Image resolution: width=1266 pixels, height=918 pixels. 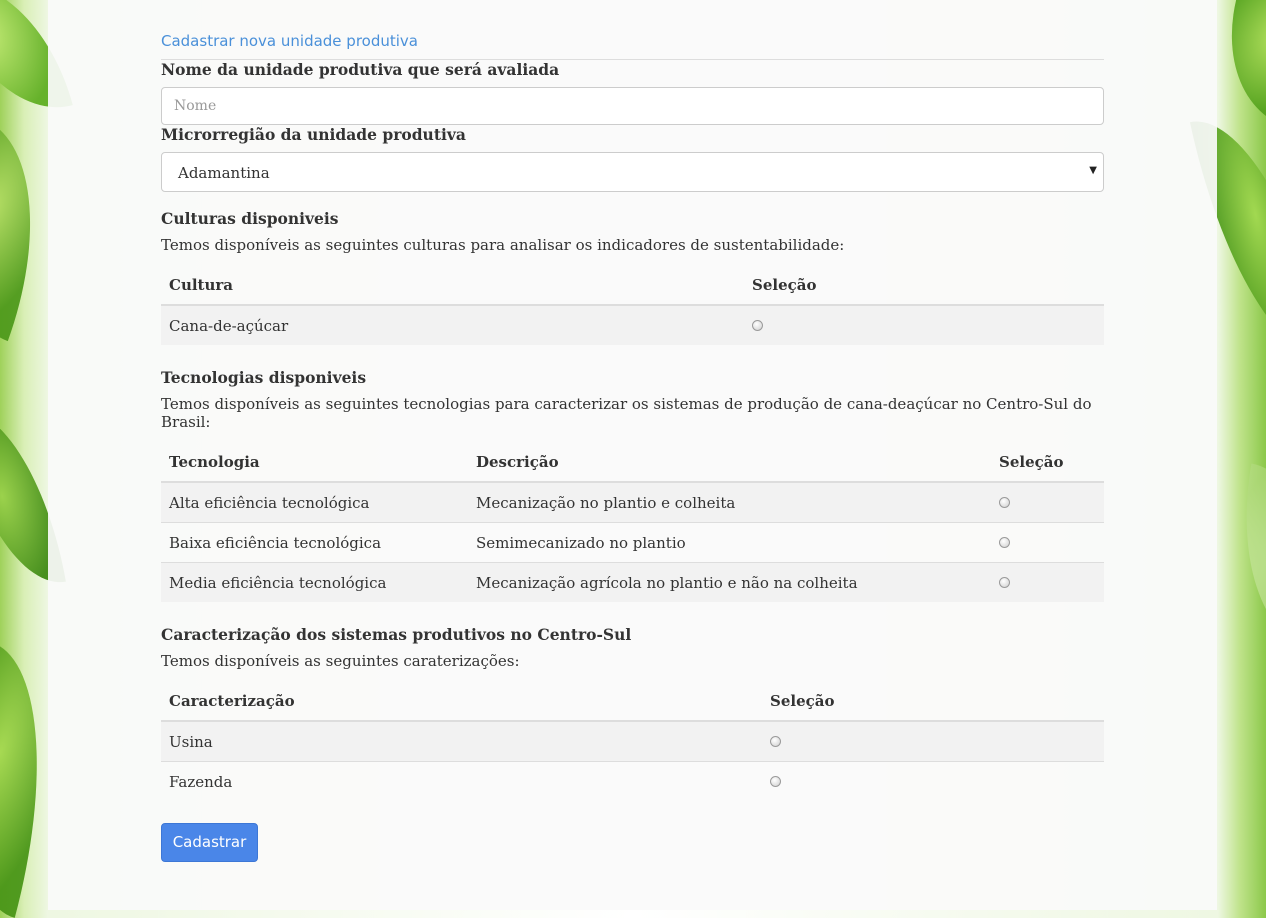 I want to click on technology-cell: Alta eficiência tecnológica, so click(x=314, y=502).